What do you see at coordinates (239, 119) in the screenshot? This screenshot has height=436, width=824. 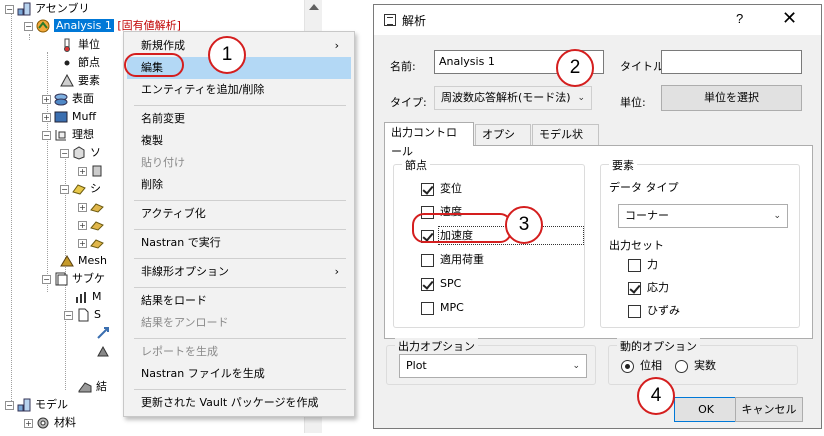 I see `menu-item-rename: 名前変更` at bounding box center [239, 119].